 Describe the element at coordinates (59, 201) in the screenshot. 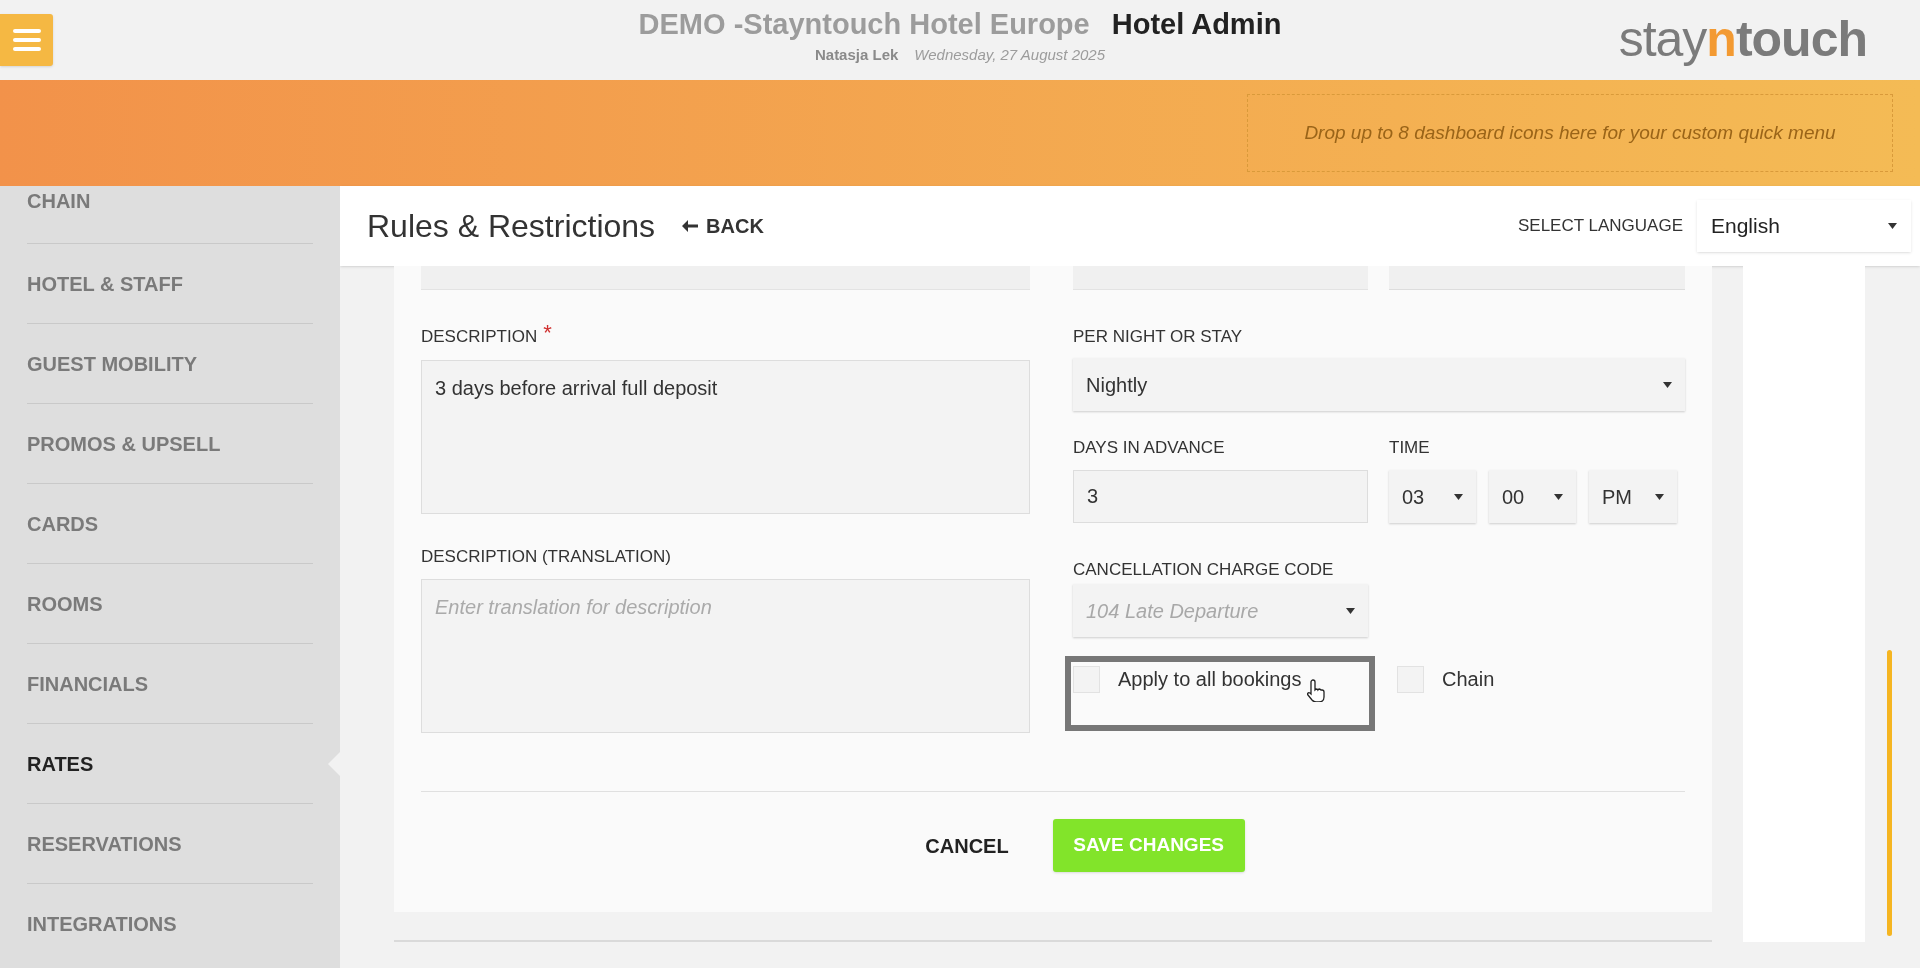

I see `sidebar-item: CHAIN` at that location.